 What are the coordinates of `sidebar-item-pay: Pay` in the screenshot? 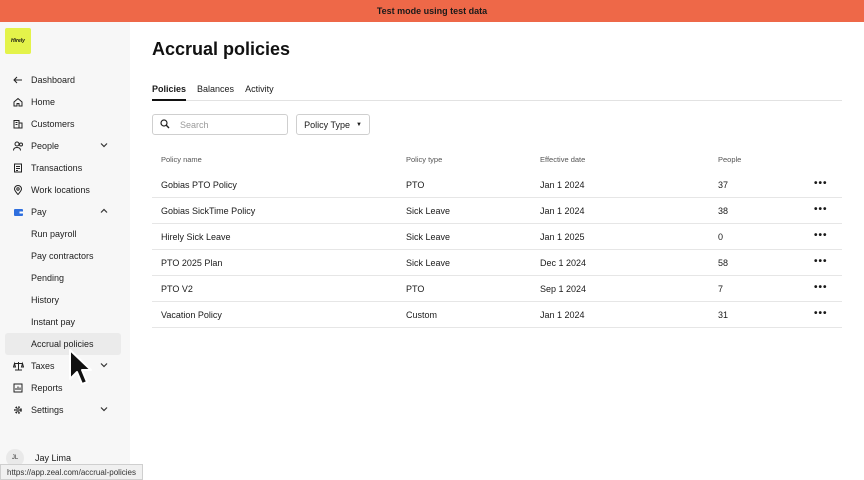 It's located at (63, 212).